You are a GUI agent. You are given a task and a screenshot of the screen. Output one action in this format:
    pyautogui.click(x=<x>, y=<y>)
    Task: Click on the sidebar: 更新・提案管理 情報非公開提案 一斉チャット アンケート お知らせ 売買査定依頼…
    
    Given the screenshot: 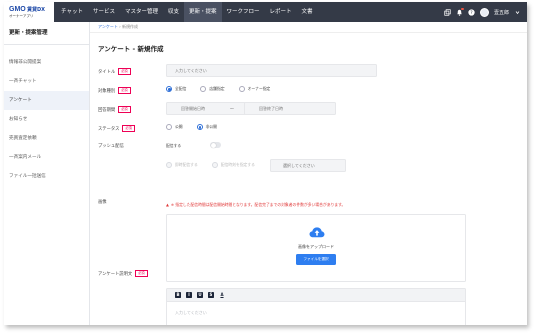 What is the action you would take?
    pyautogui.click(x=47, y=173)
    